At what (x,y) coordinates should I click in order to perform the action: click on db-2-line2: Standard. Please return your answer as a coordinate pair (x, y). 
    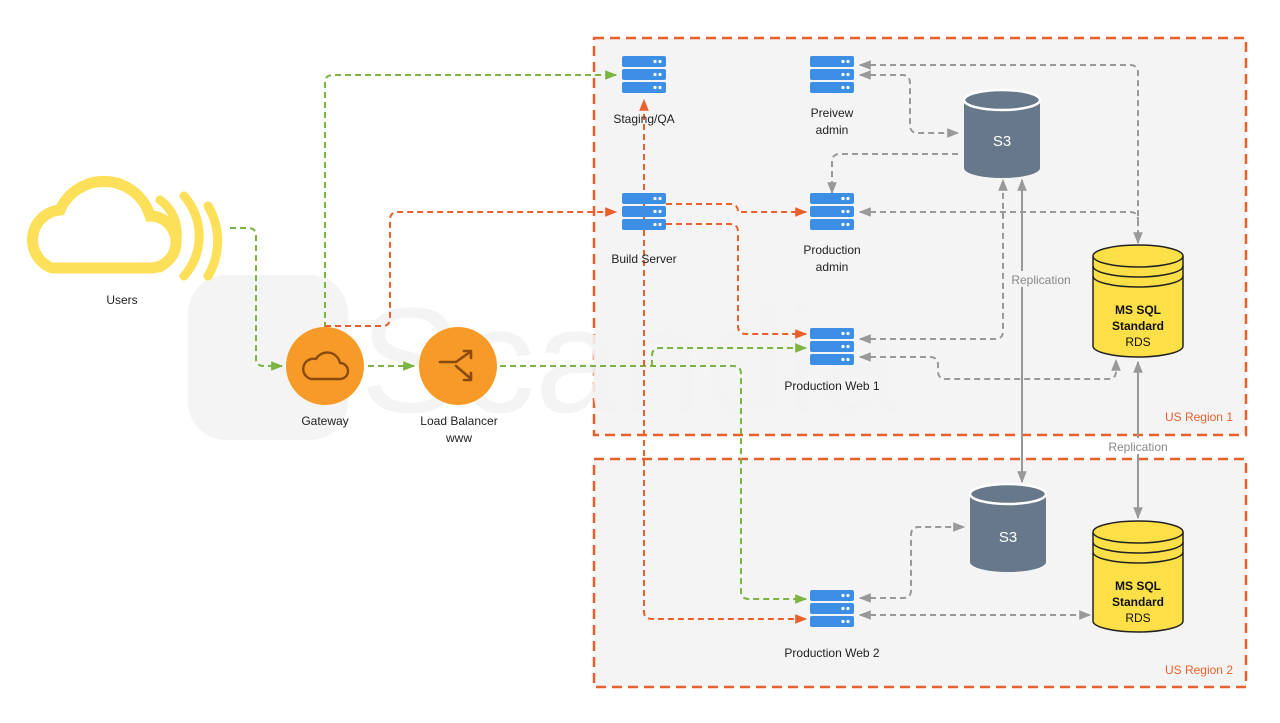
    Looking at the image, I should click on (1138, 602).